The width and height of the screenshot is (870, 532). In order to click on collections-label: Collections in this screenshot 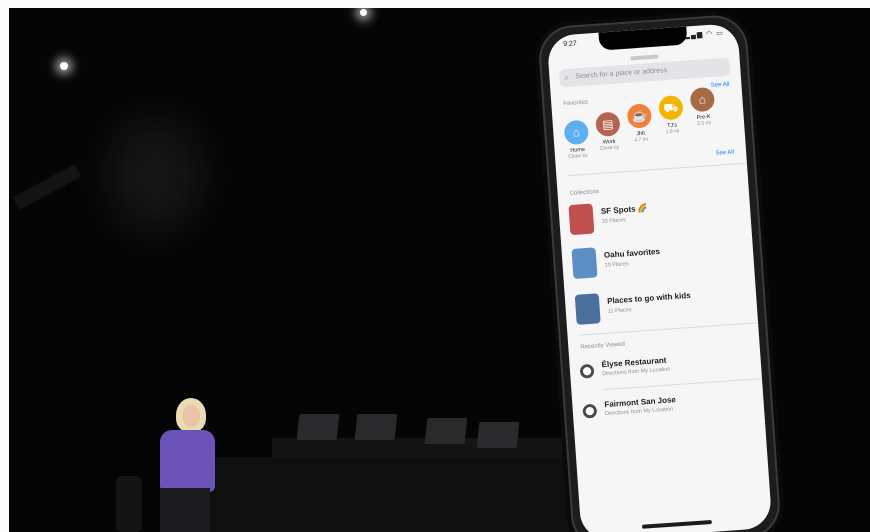, I will do `click(584, 193)`.